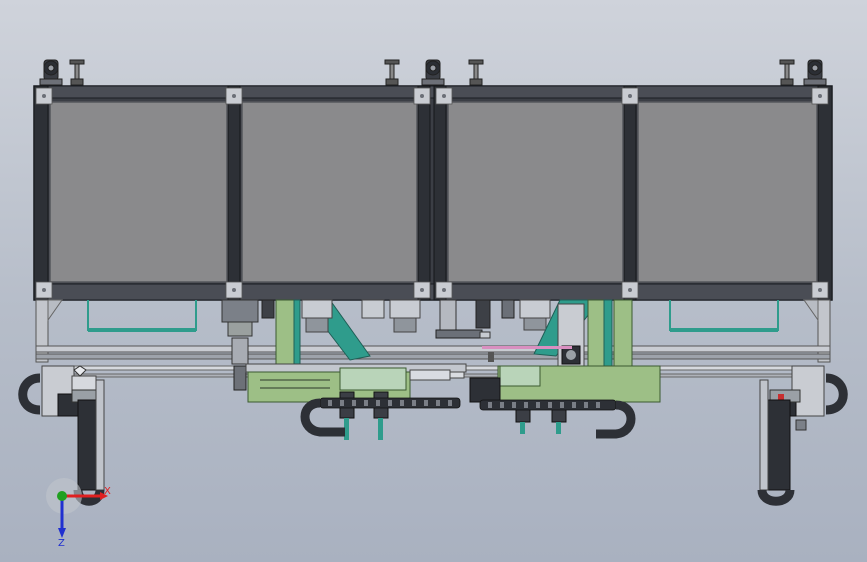  What do you see at coordinates (107, 491) in the screenshot?
I see `triad-x-label: X` at bounding box center [107, 491].